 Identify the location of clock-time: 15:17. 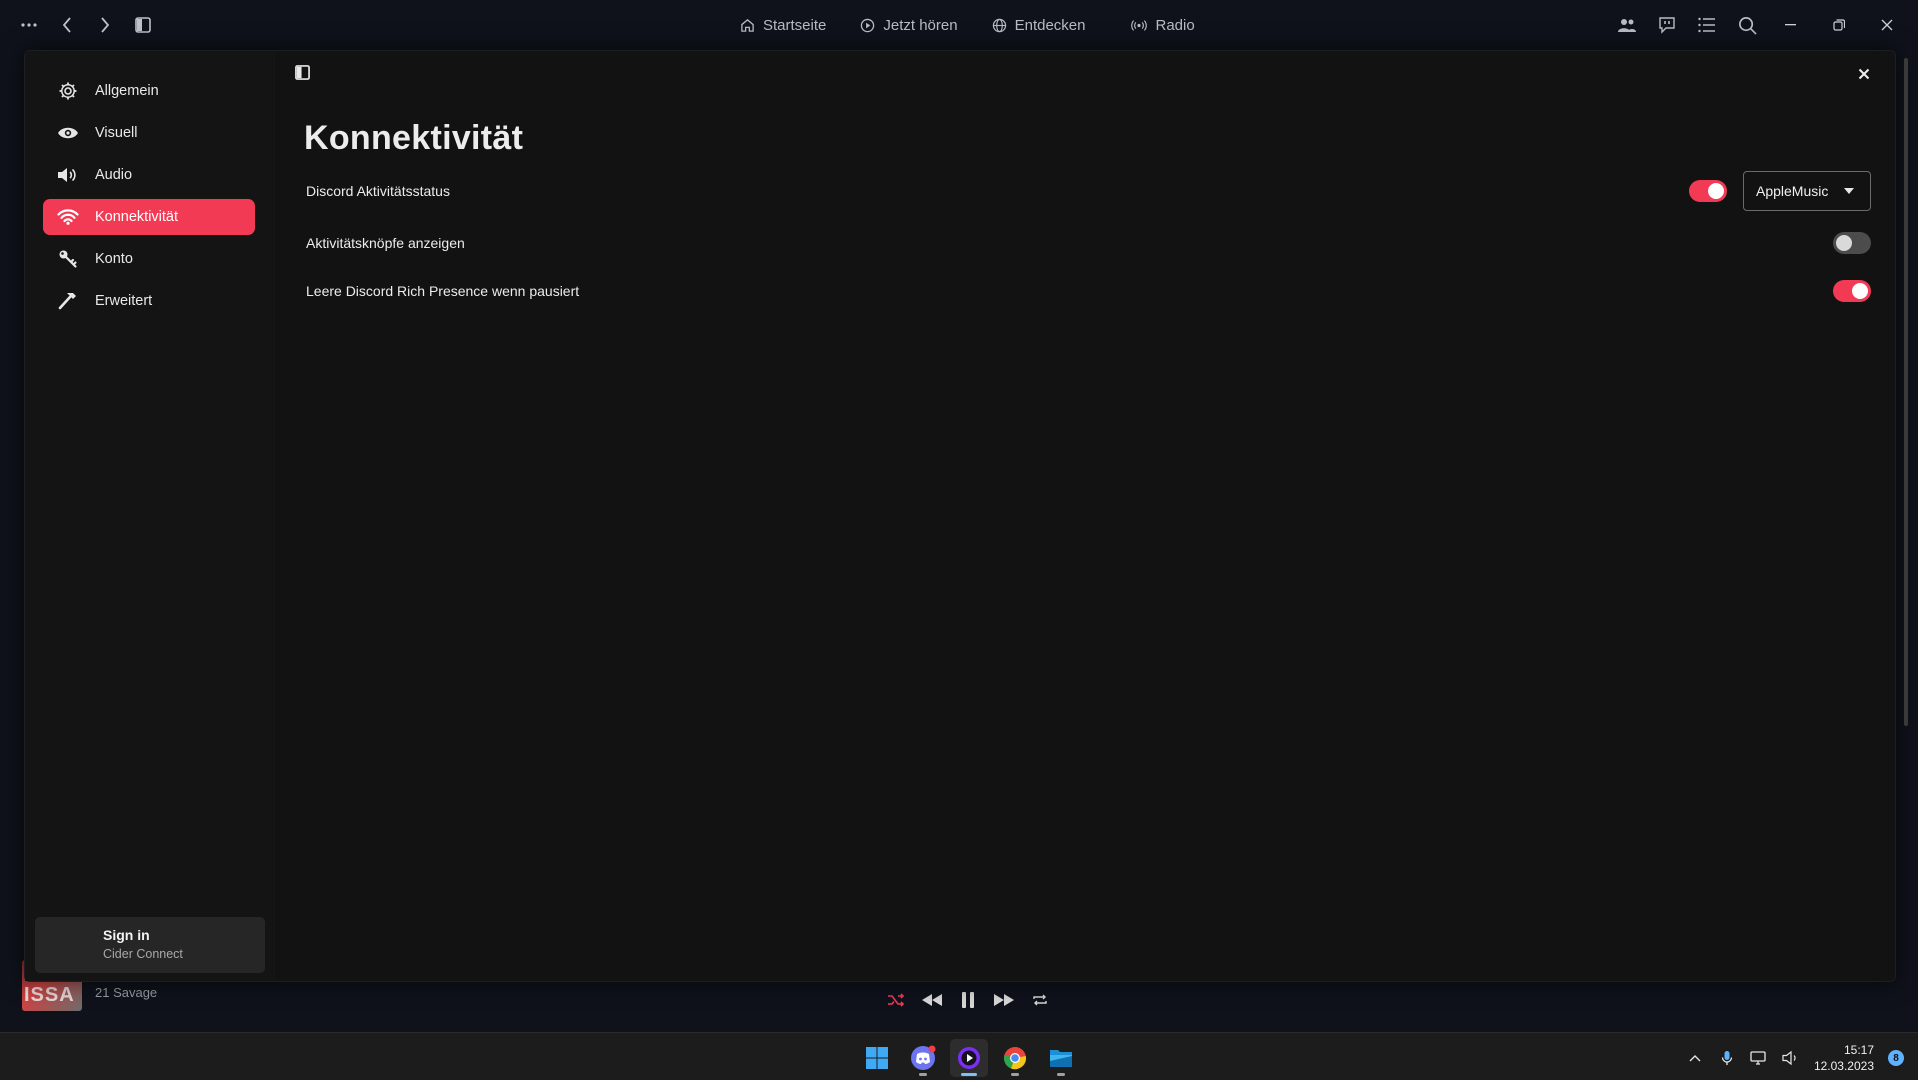
(1858, 1050).